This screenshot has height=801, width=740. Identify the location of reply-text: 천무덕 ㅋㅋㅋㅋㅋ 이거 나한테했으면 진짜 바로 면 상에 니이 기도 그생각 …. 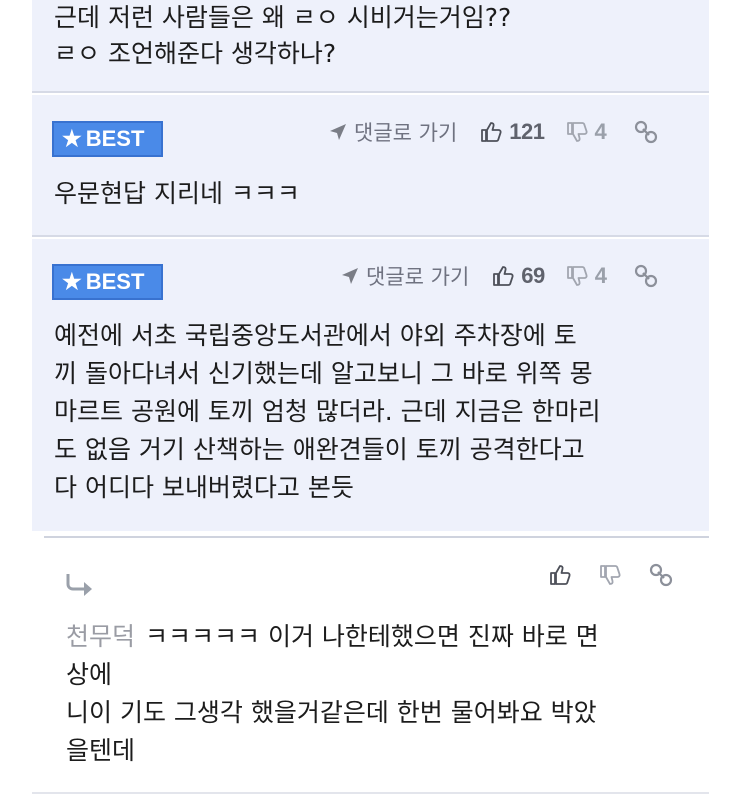
(332, 693).